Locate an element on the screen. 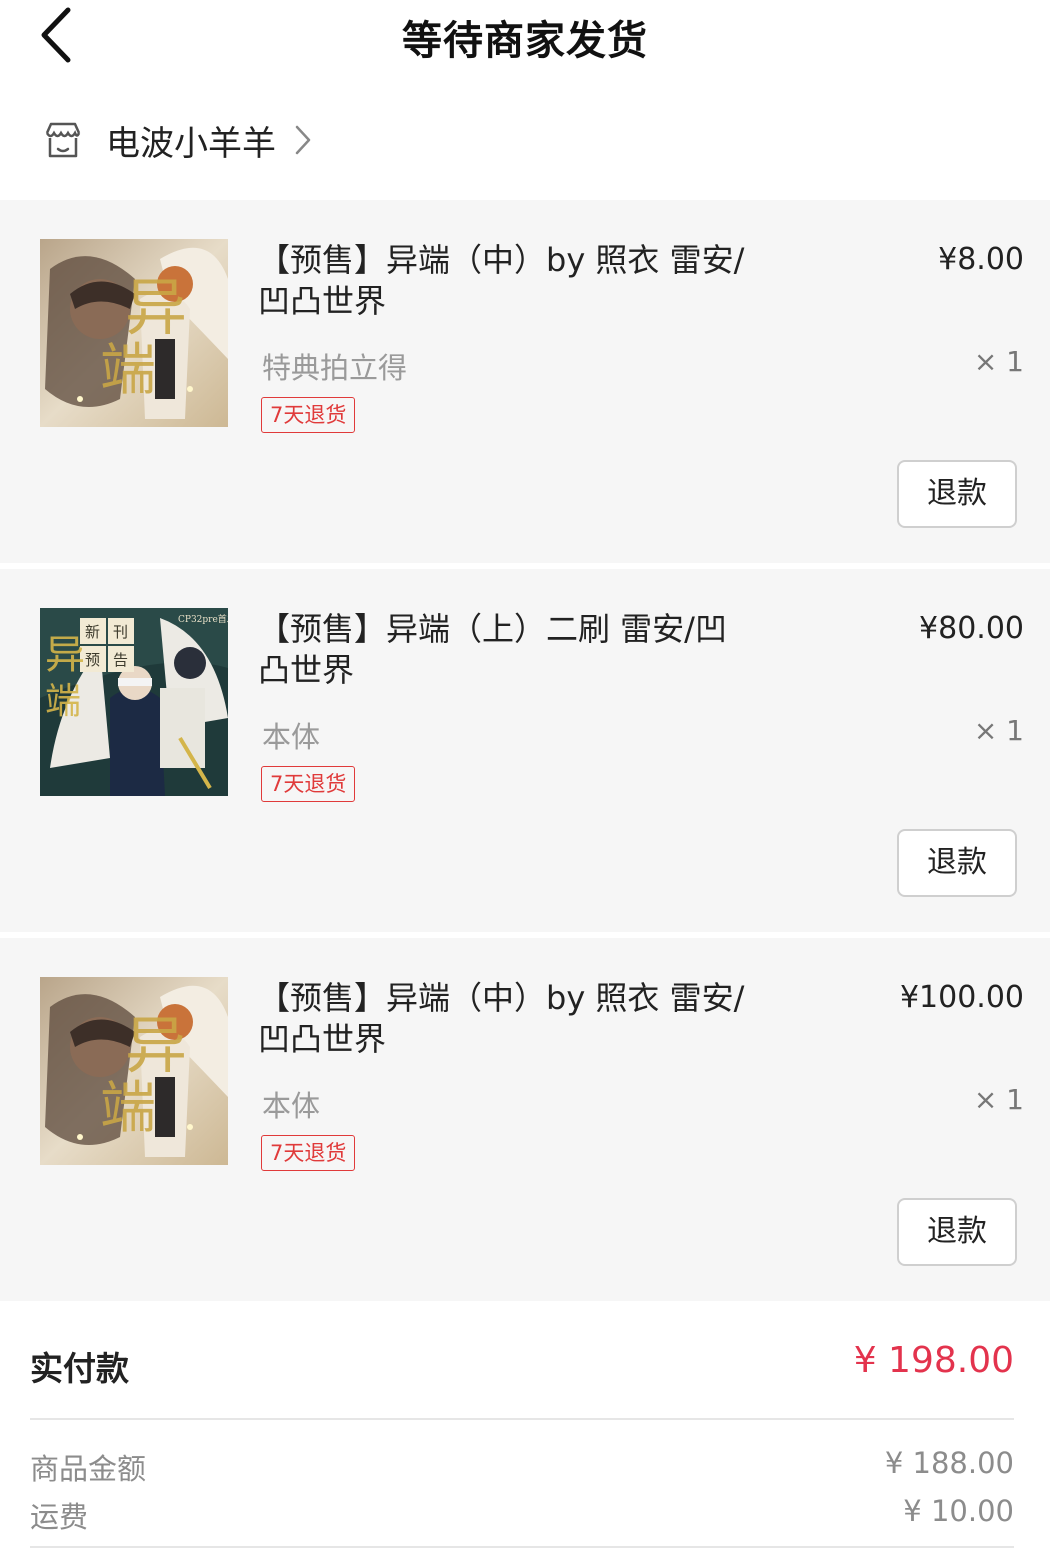  product-variant: 特典拍立得 is located at coordinates (335, 368).